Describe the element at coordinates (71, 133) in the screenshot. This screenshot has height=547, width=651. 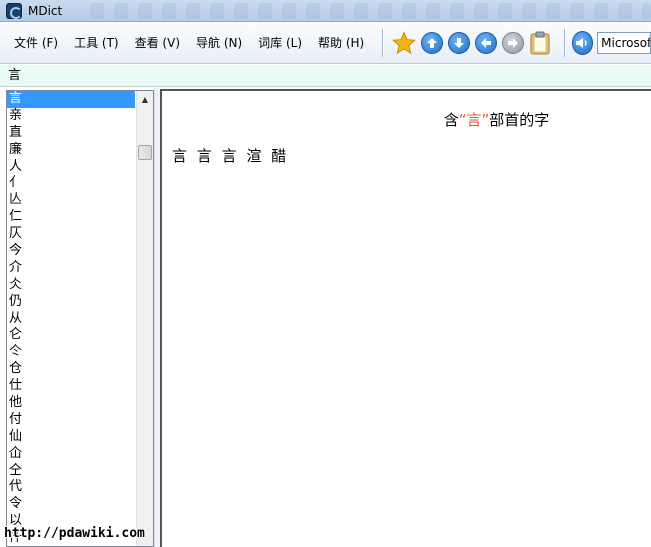
I see `word-list-item: 直` at that location.